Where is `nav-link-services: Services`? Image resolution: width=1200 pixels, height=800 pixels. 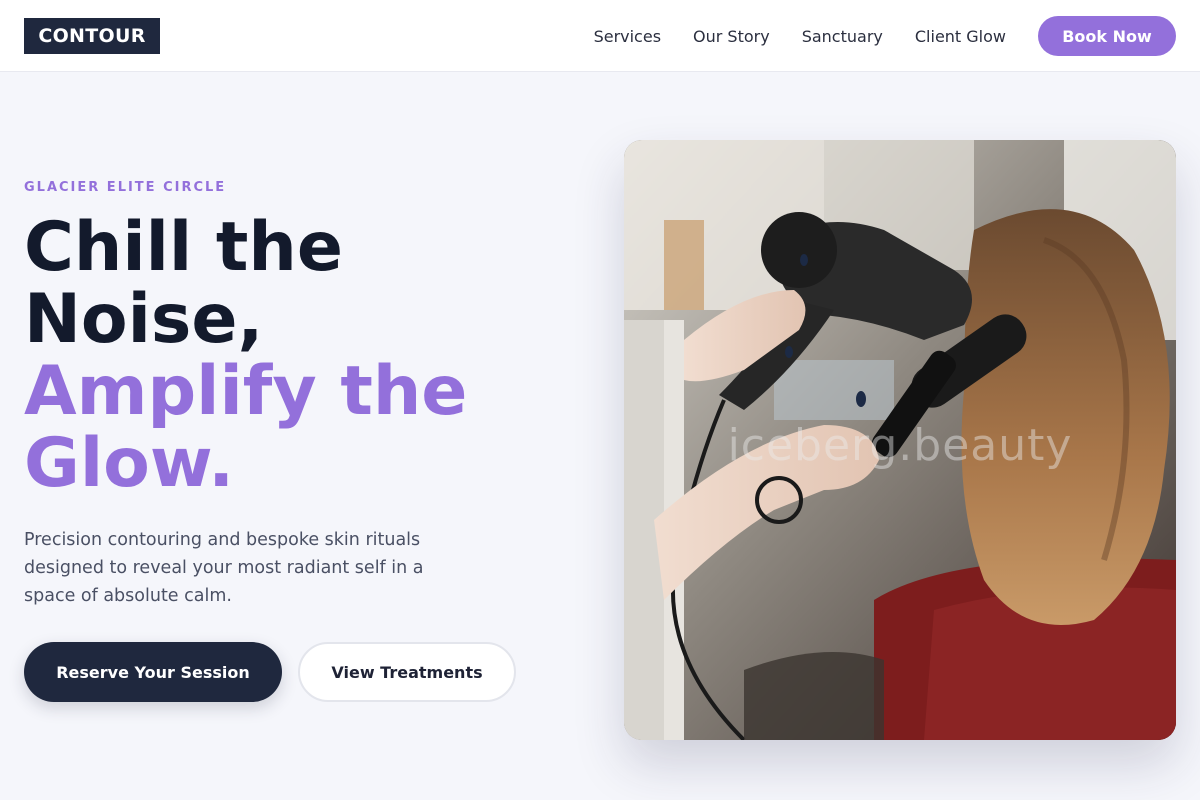
nav-link-services: Services is located at coordinates (627, 36).